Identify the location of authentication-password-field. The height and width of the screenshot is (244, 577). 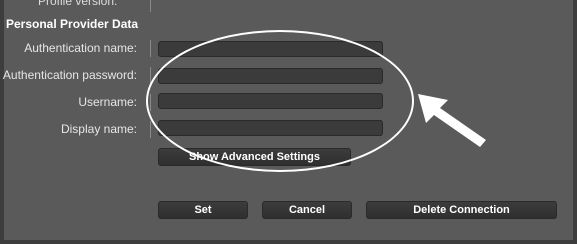
(270, 76).